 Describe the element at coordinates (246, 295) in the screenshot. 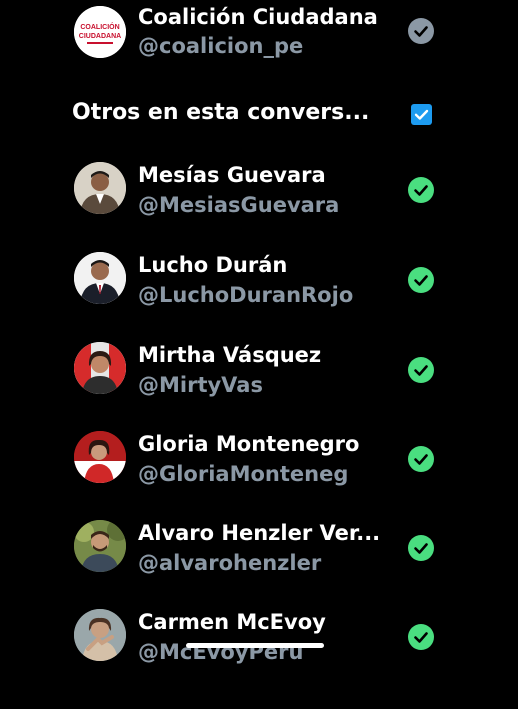

I see `person-handle: @LuchoDuranRojo` at that location.